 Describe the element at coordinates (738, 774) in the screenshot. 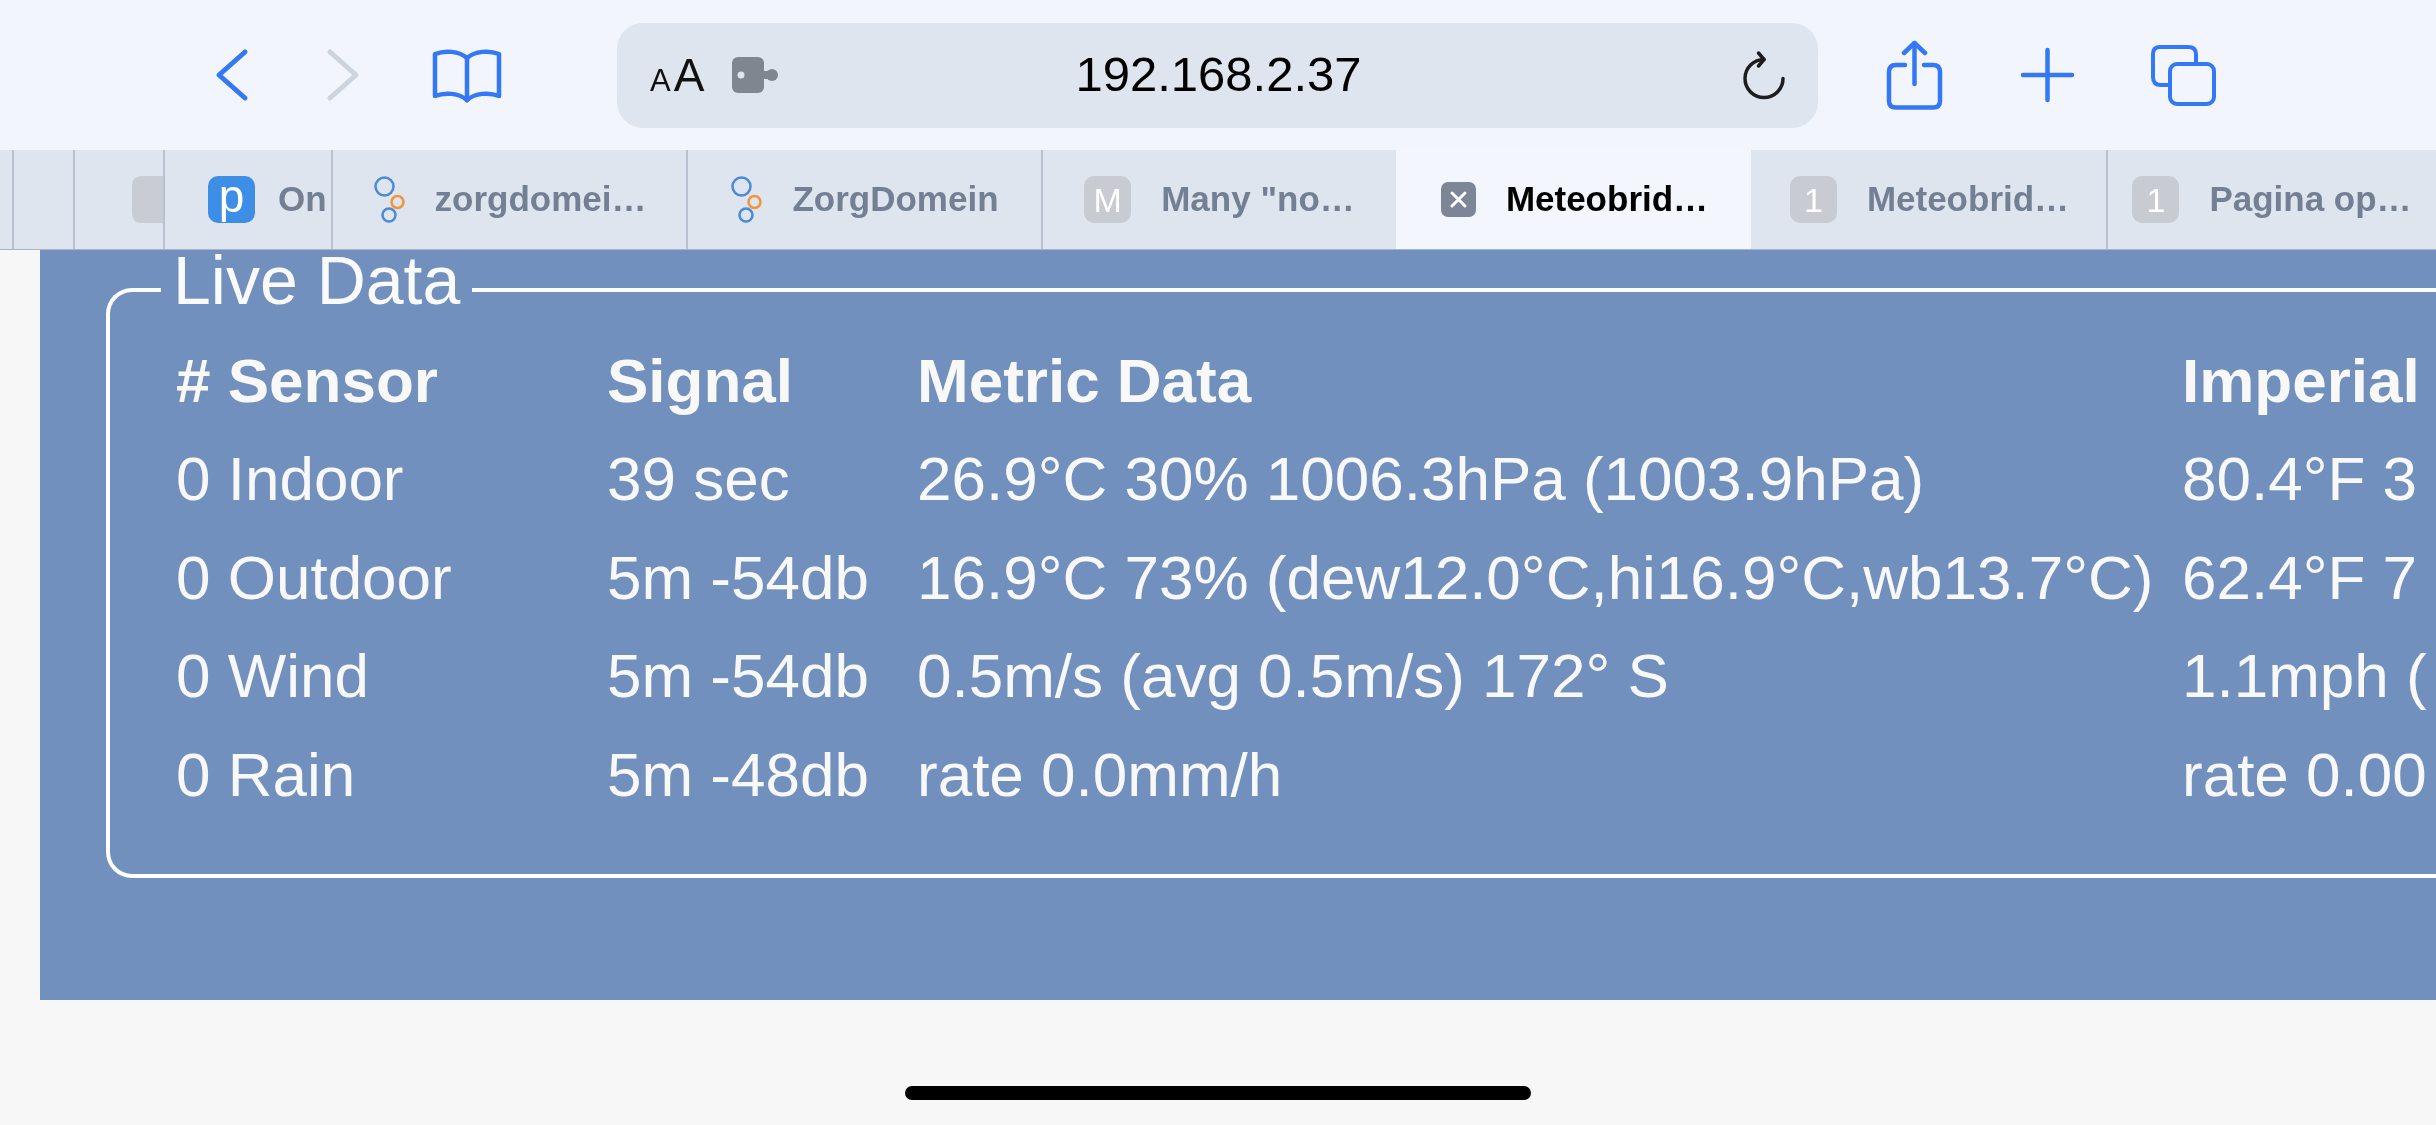

I see `table-cell: 5m -48db` at that location.